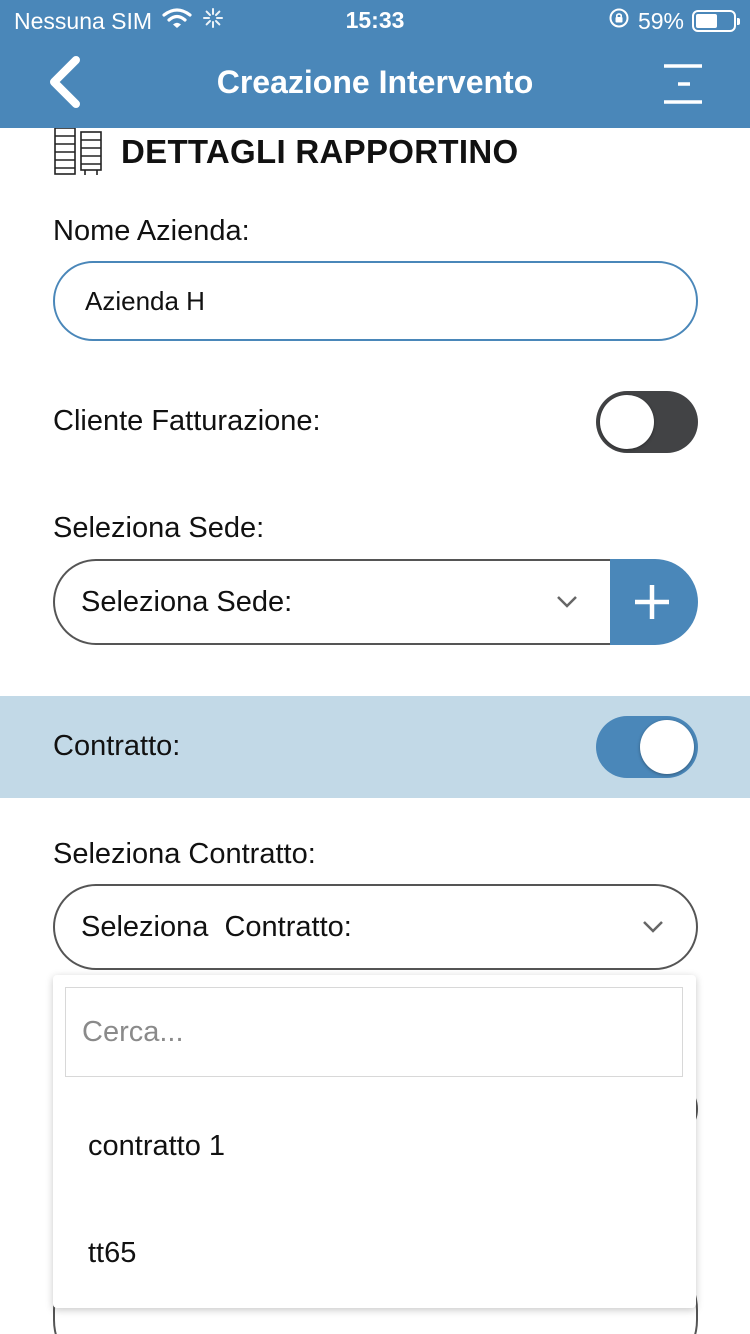 This screenshot has height=1334, width=750. Describe the element at coordinates (216, 926) in the screenshot. I see `contratto-select-value: Seleziona Contratto:` at that location.